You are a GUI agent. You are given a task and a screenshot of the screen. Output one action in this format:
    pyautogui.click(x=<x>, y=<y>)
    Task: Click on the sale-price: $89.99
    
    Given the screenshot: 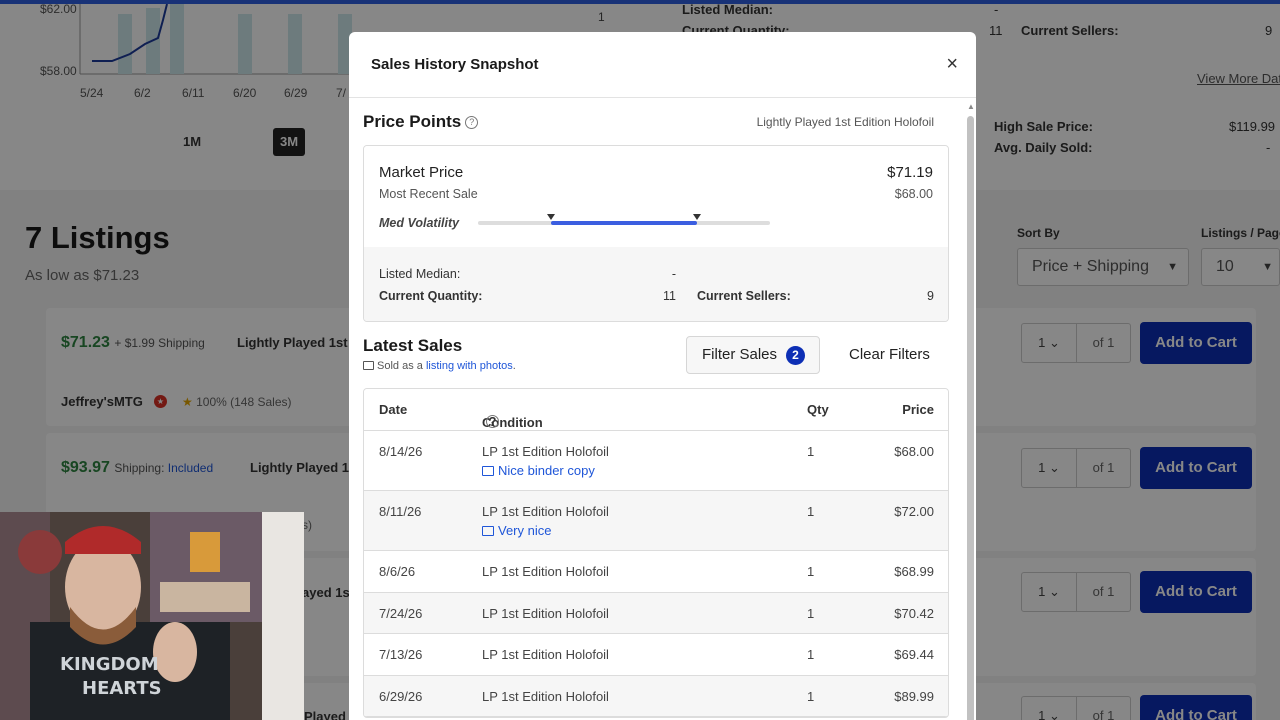 What is the action you would take?
    pyautogui.click(x=914, y=696)
    